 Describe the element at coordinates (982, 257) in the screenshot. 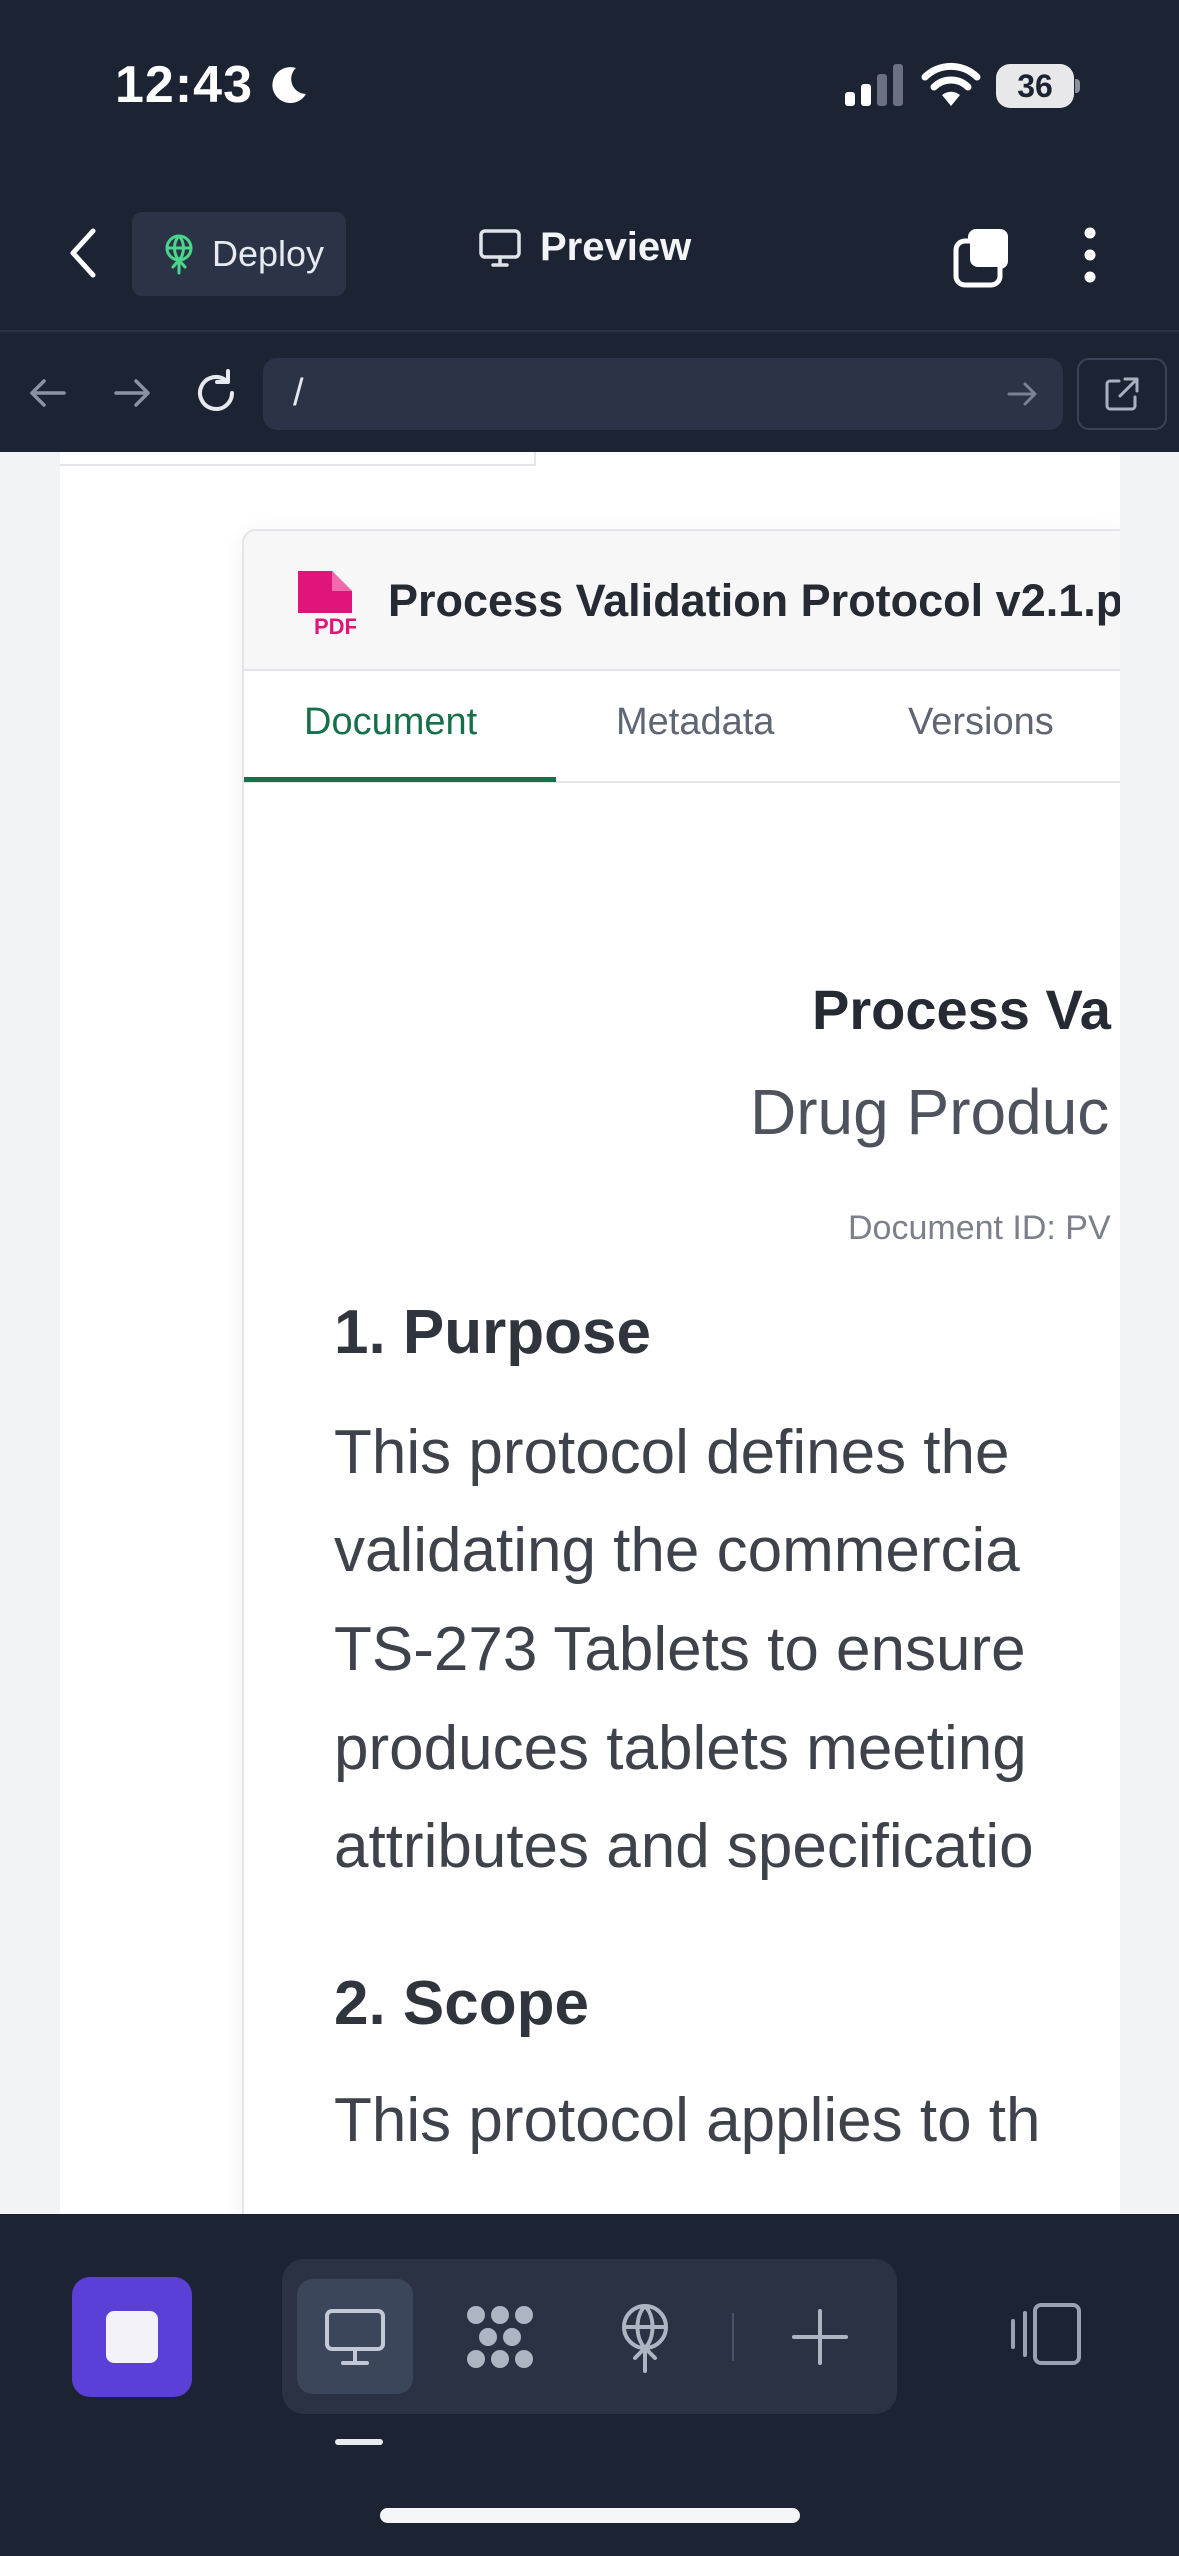

I see `tabs-switcher-icon` at that location.